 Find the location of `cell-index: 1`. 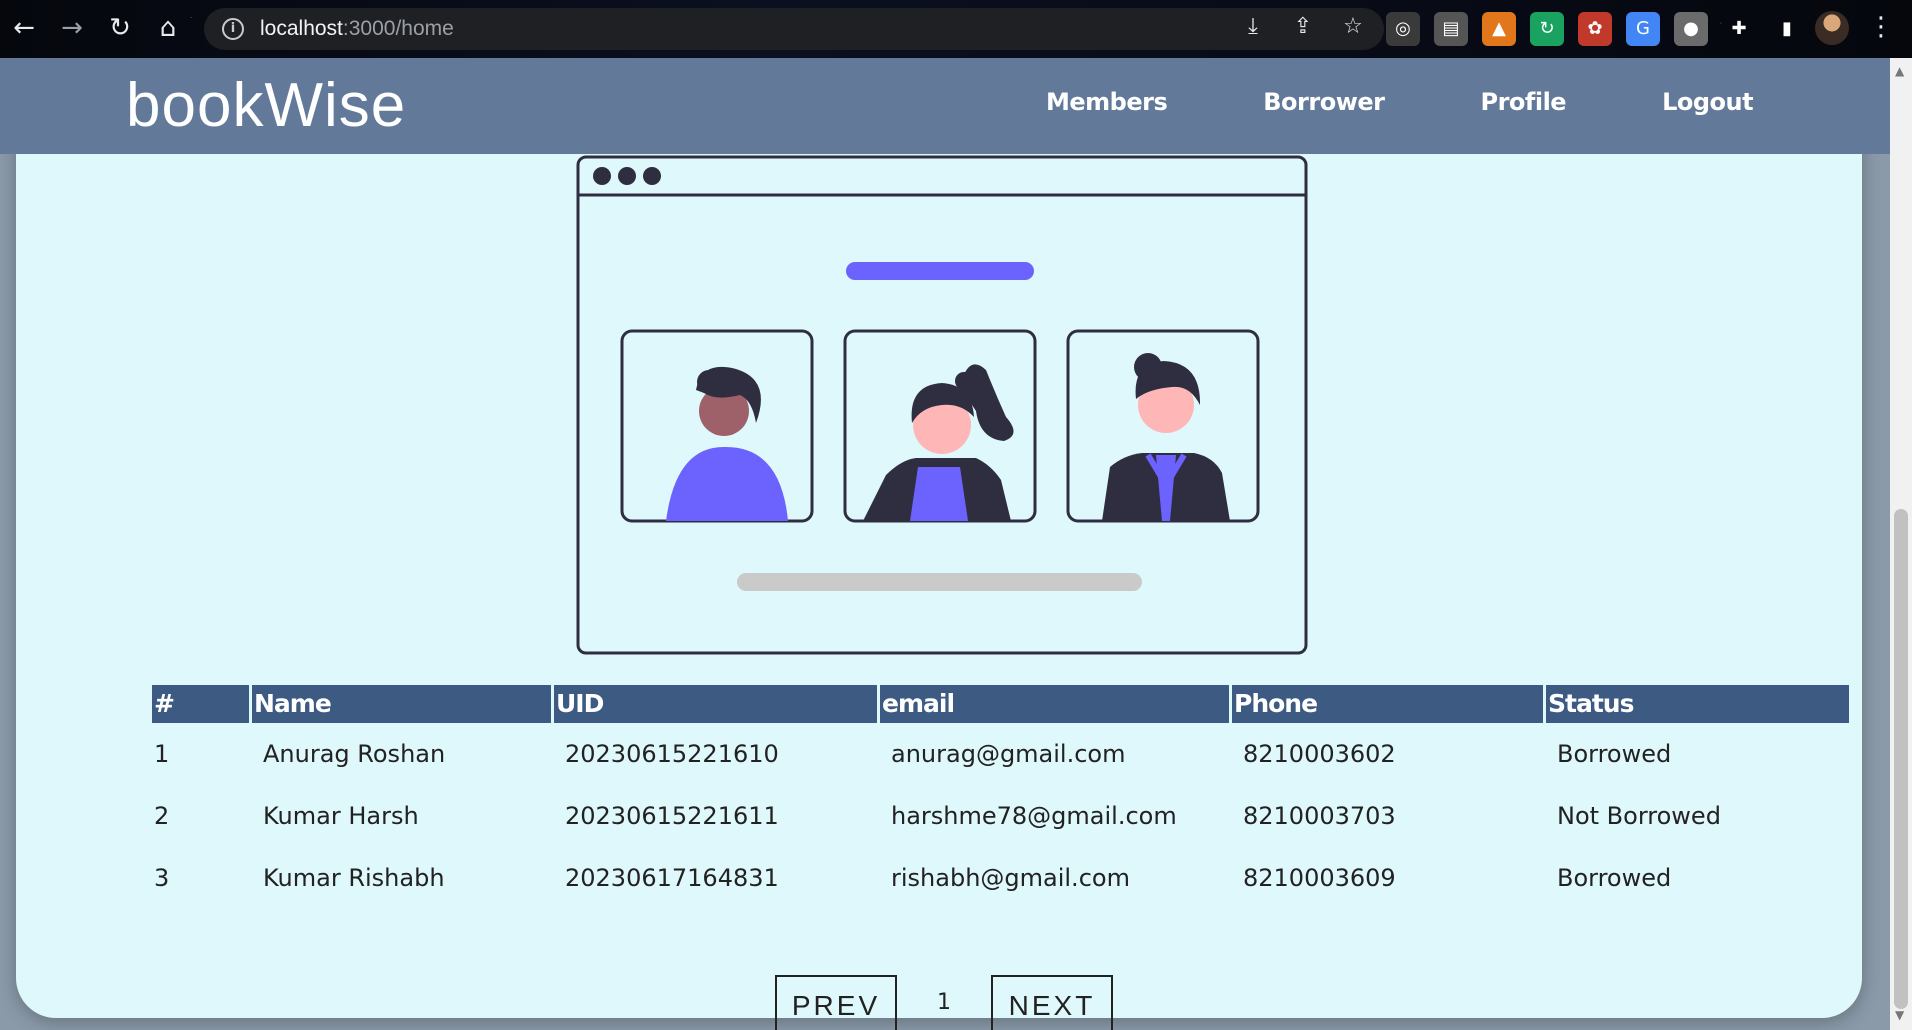

cell-index: 1 is located at coordinates (162, 754).